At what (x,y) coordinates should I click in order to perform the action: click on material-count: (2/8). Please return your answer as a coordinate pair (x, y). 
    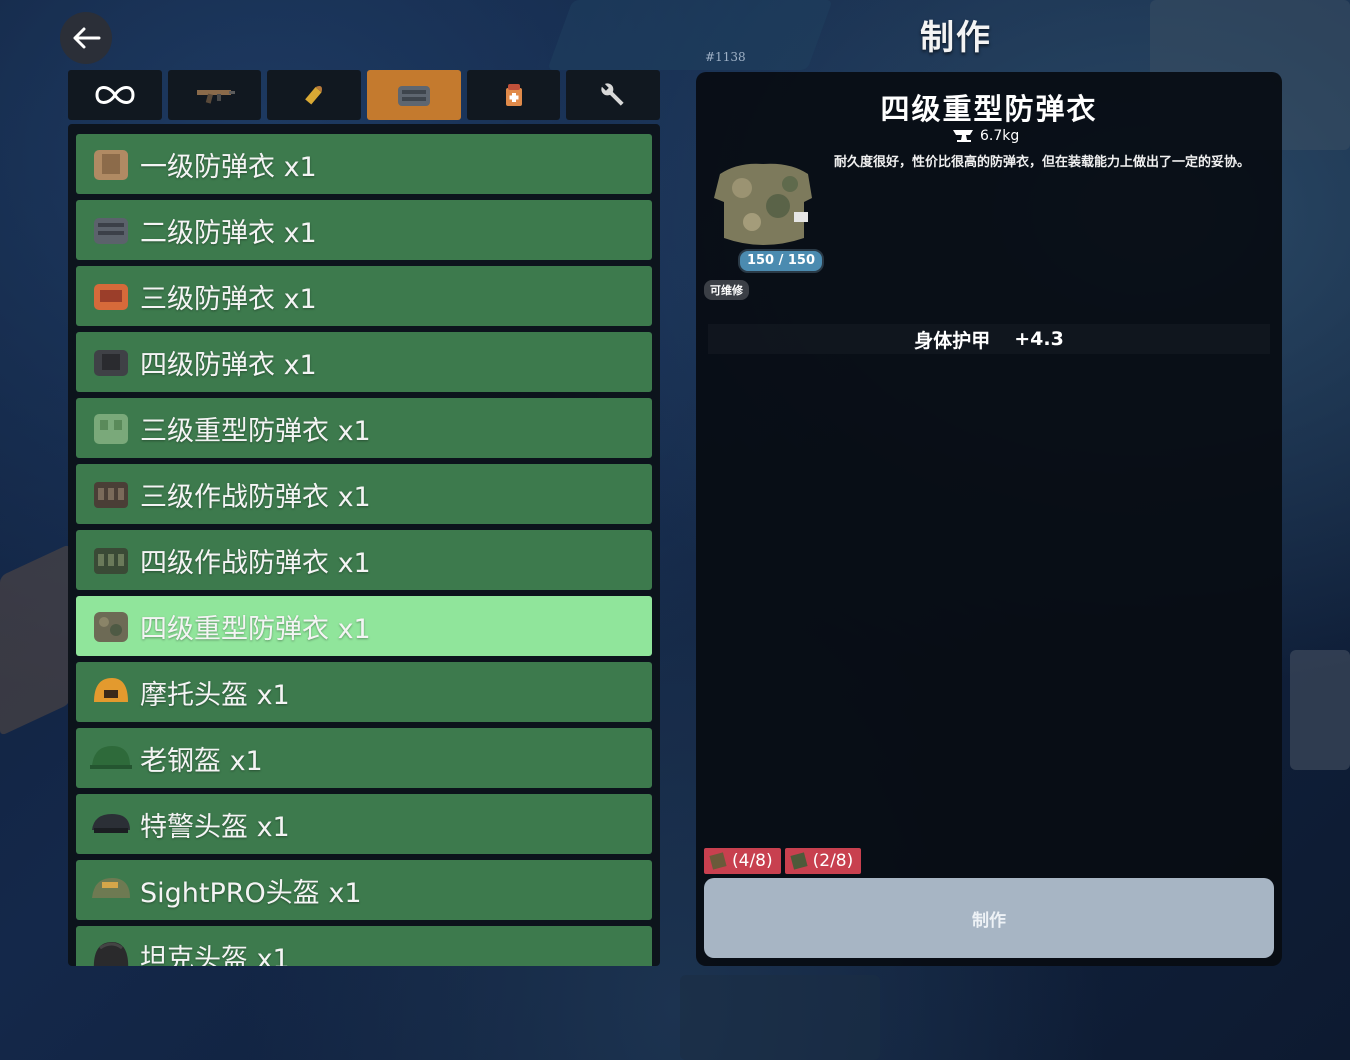
    Looking at the image, I should click on (833, 861).